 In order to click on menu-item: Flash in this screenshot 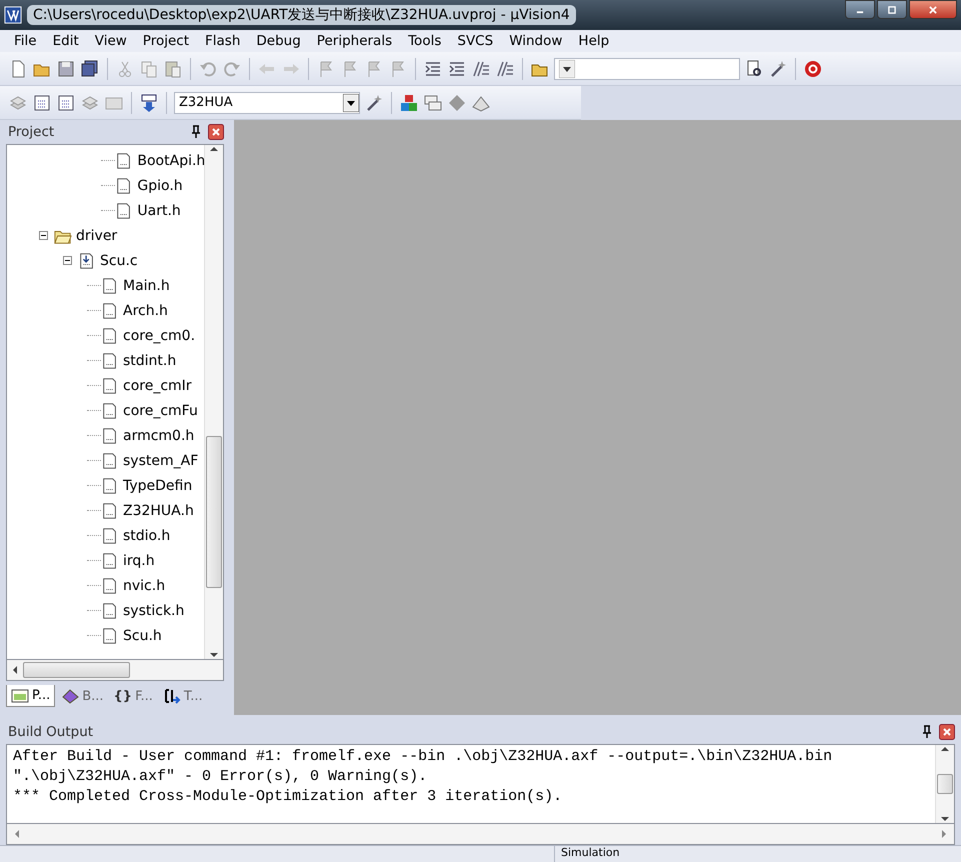, I will do `click(222, 41)`.